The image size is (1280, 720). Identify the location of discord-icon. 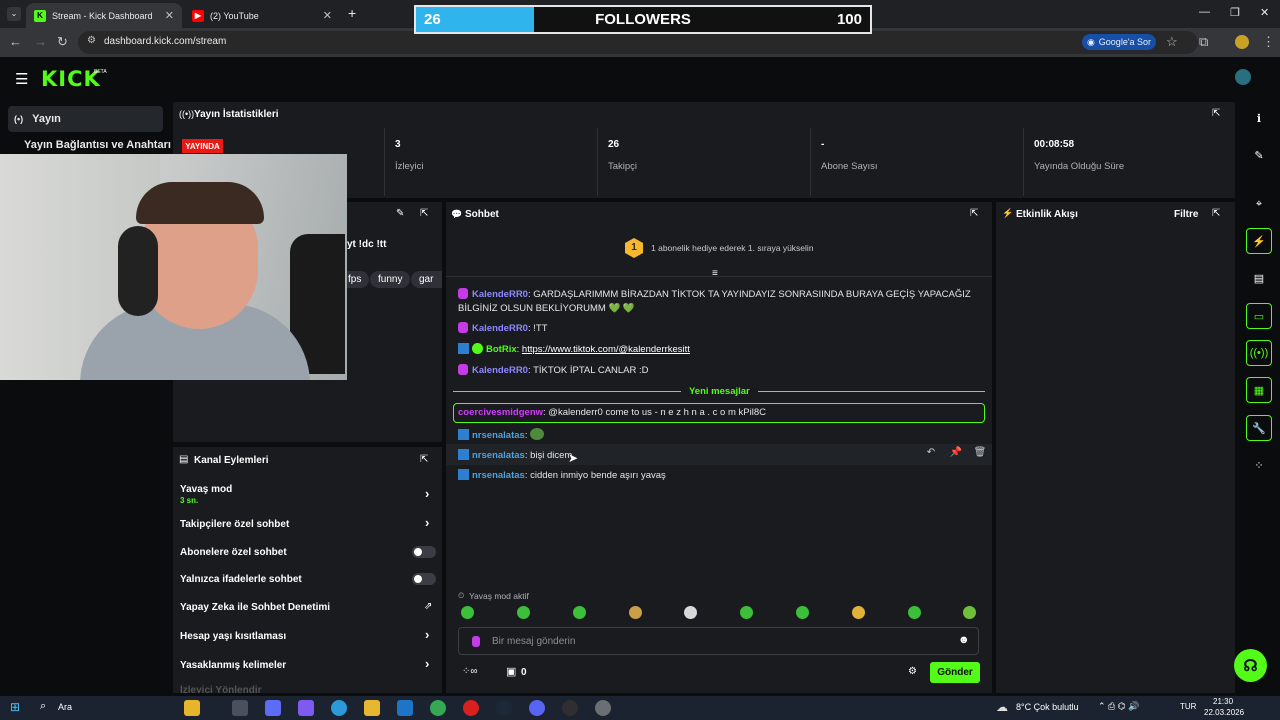
(537, 708).